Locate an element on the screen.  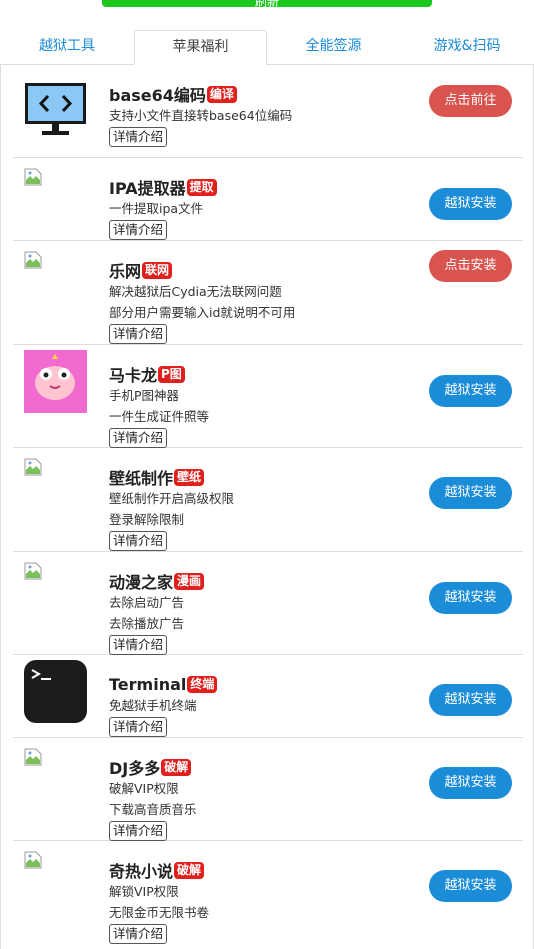
app-description: 手机P图神器 is located at coordinates (144, 395).